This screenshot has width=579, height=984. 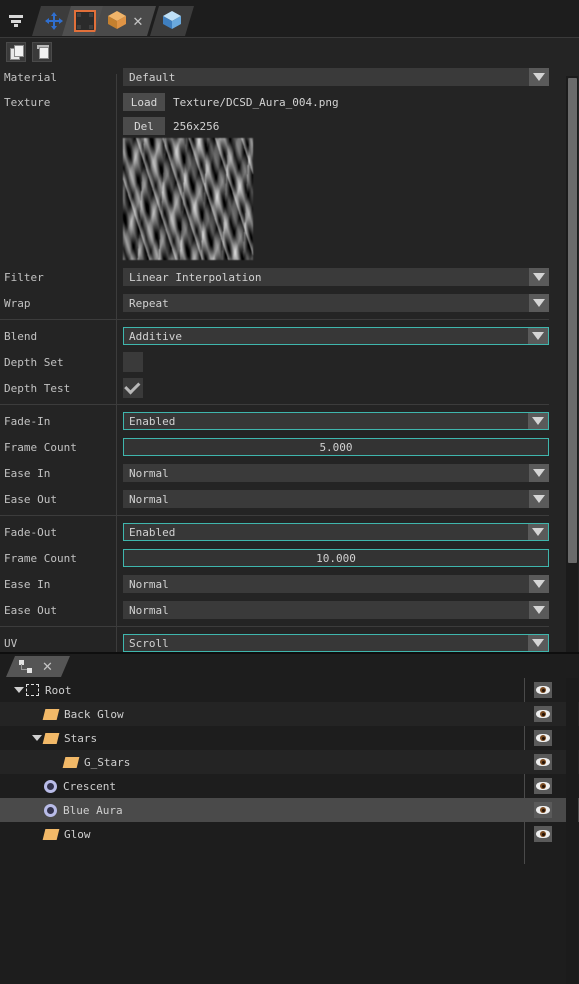 I want to click on fade-out-ease-out-label: Ease Out, so click(x=30, y=610).